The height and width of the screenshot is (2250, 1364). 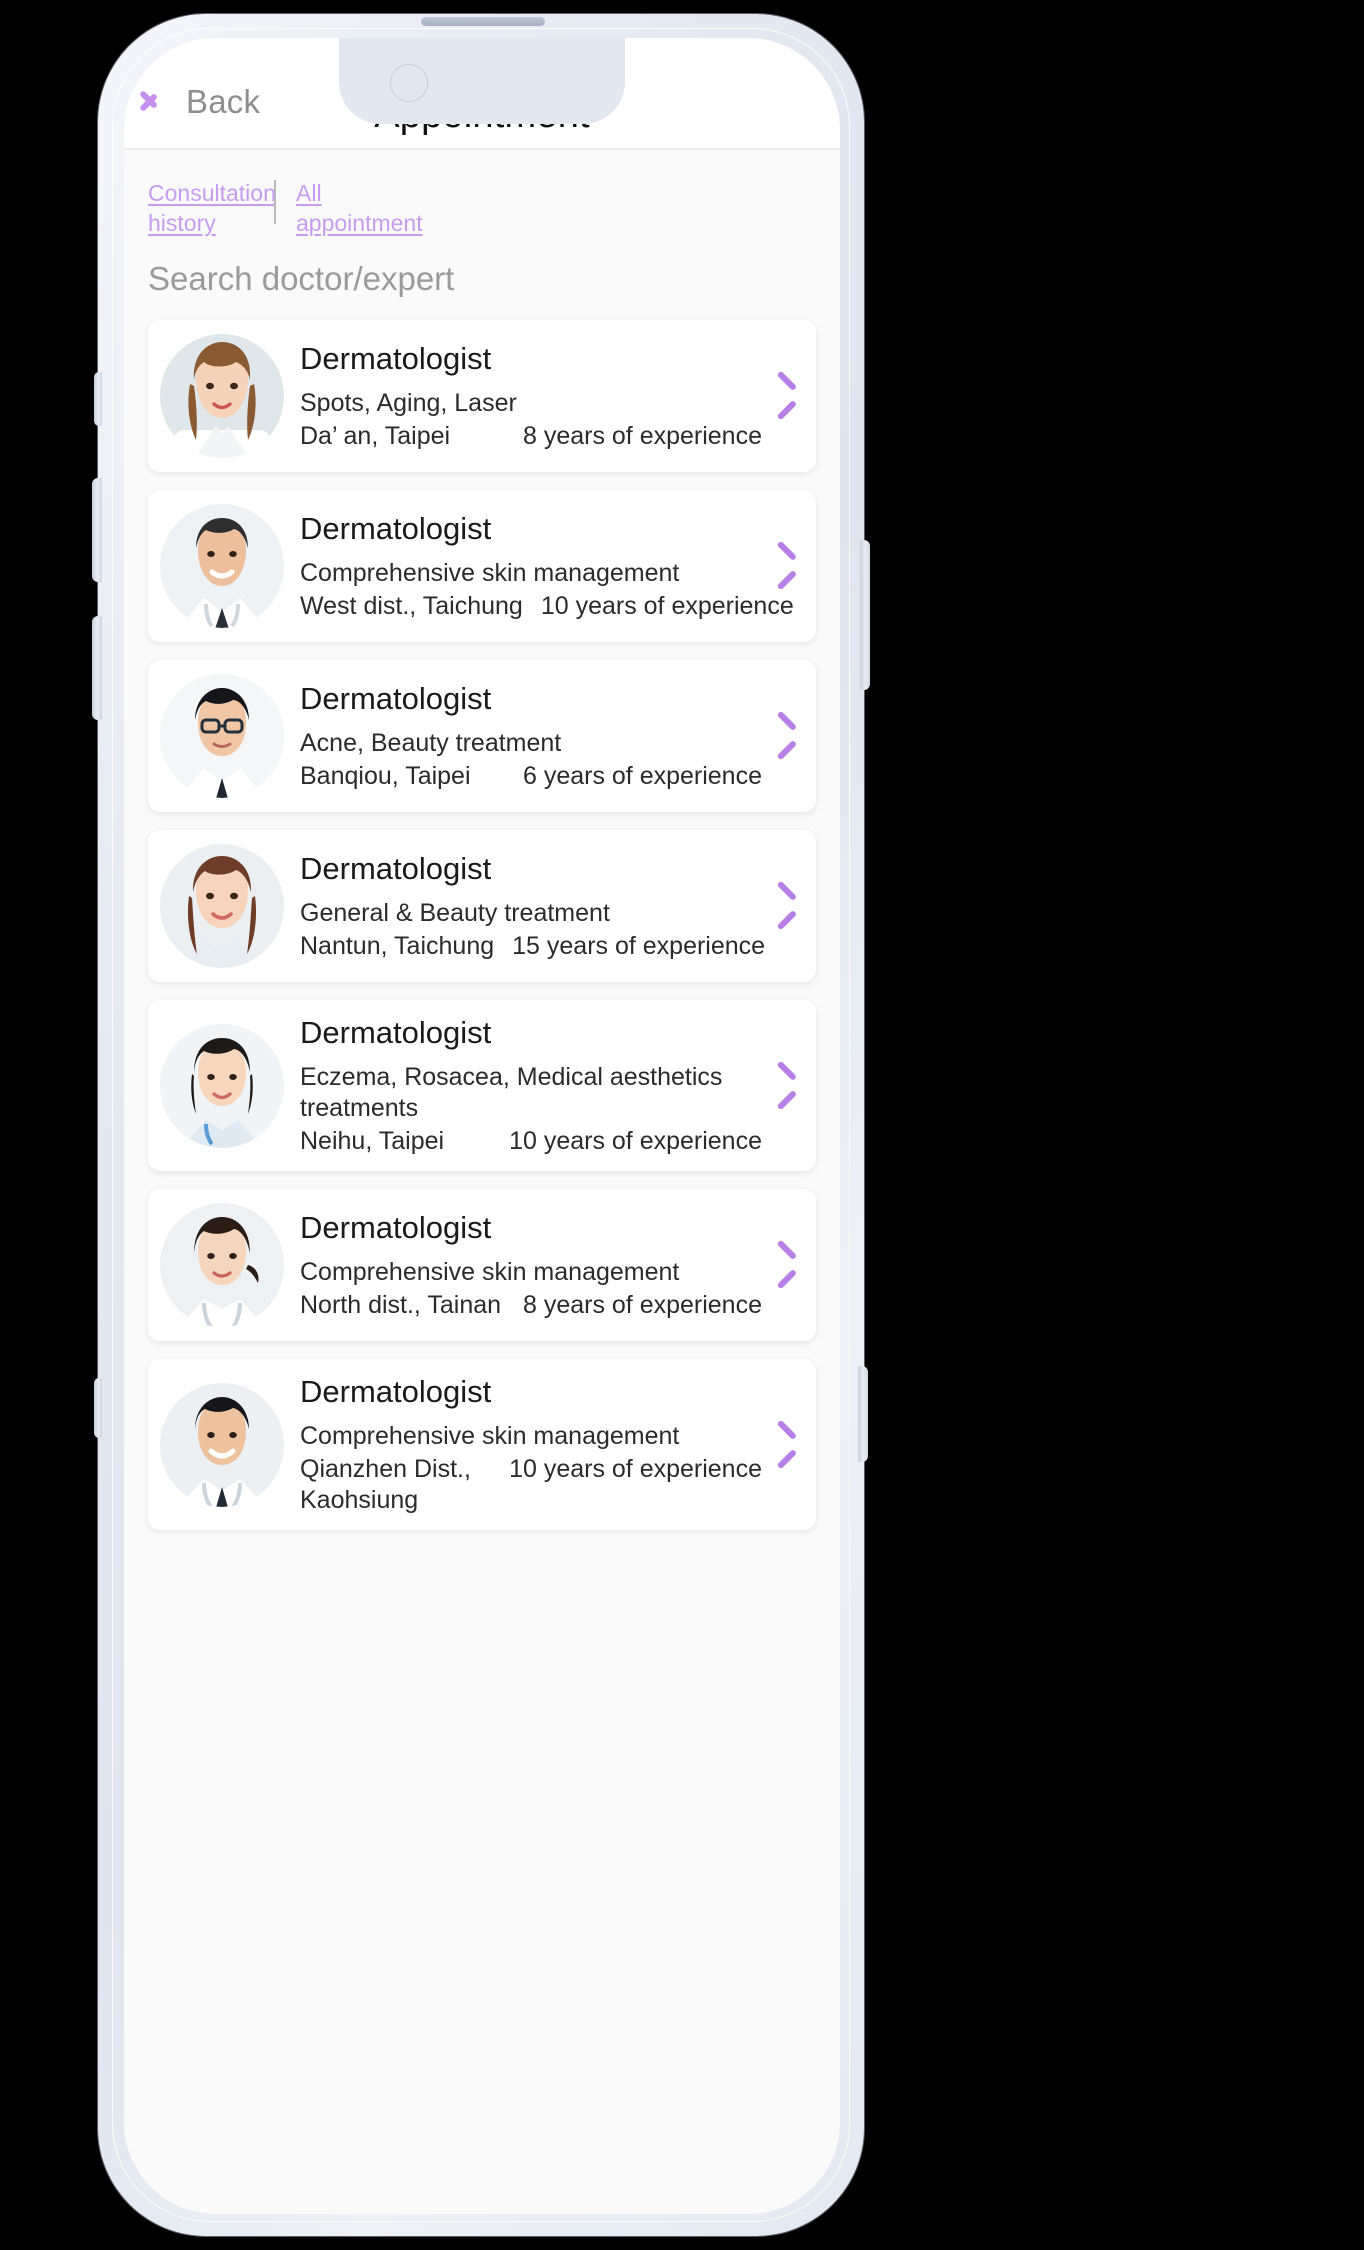 What do you see at coordinates (275, 202) in the screenshot?
I see `tab-divider` at bounding box center [275, 202].